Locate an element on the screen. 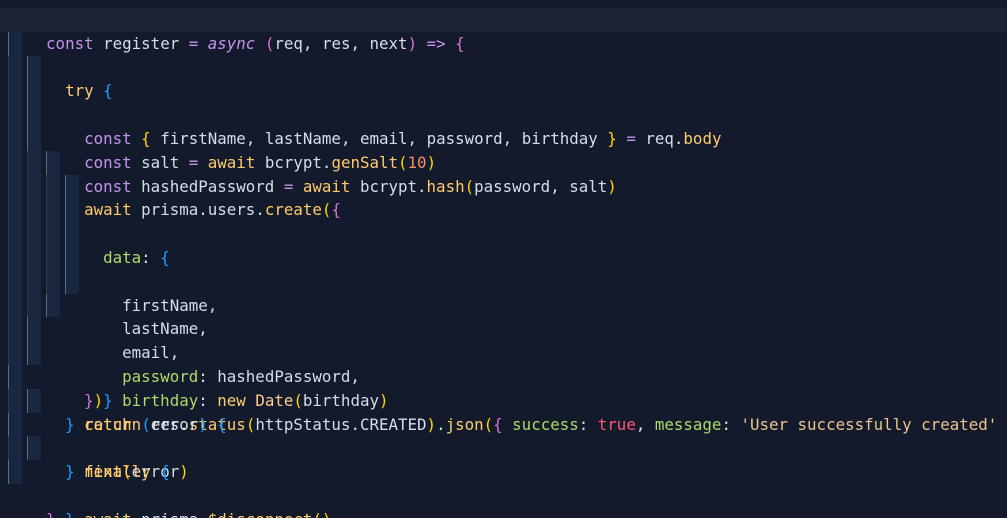  code-line-18: } finally { is located at coordinates (503, 446).